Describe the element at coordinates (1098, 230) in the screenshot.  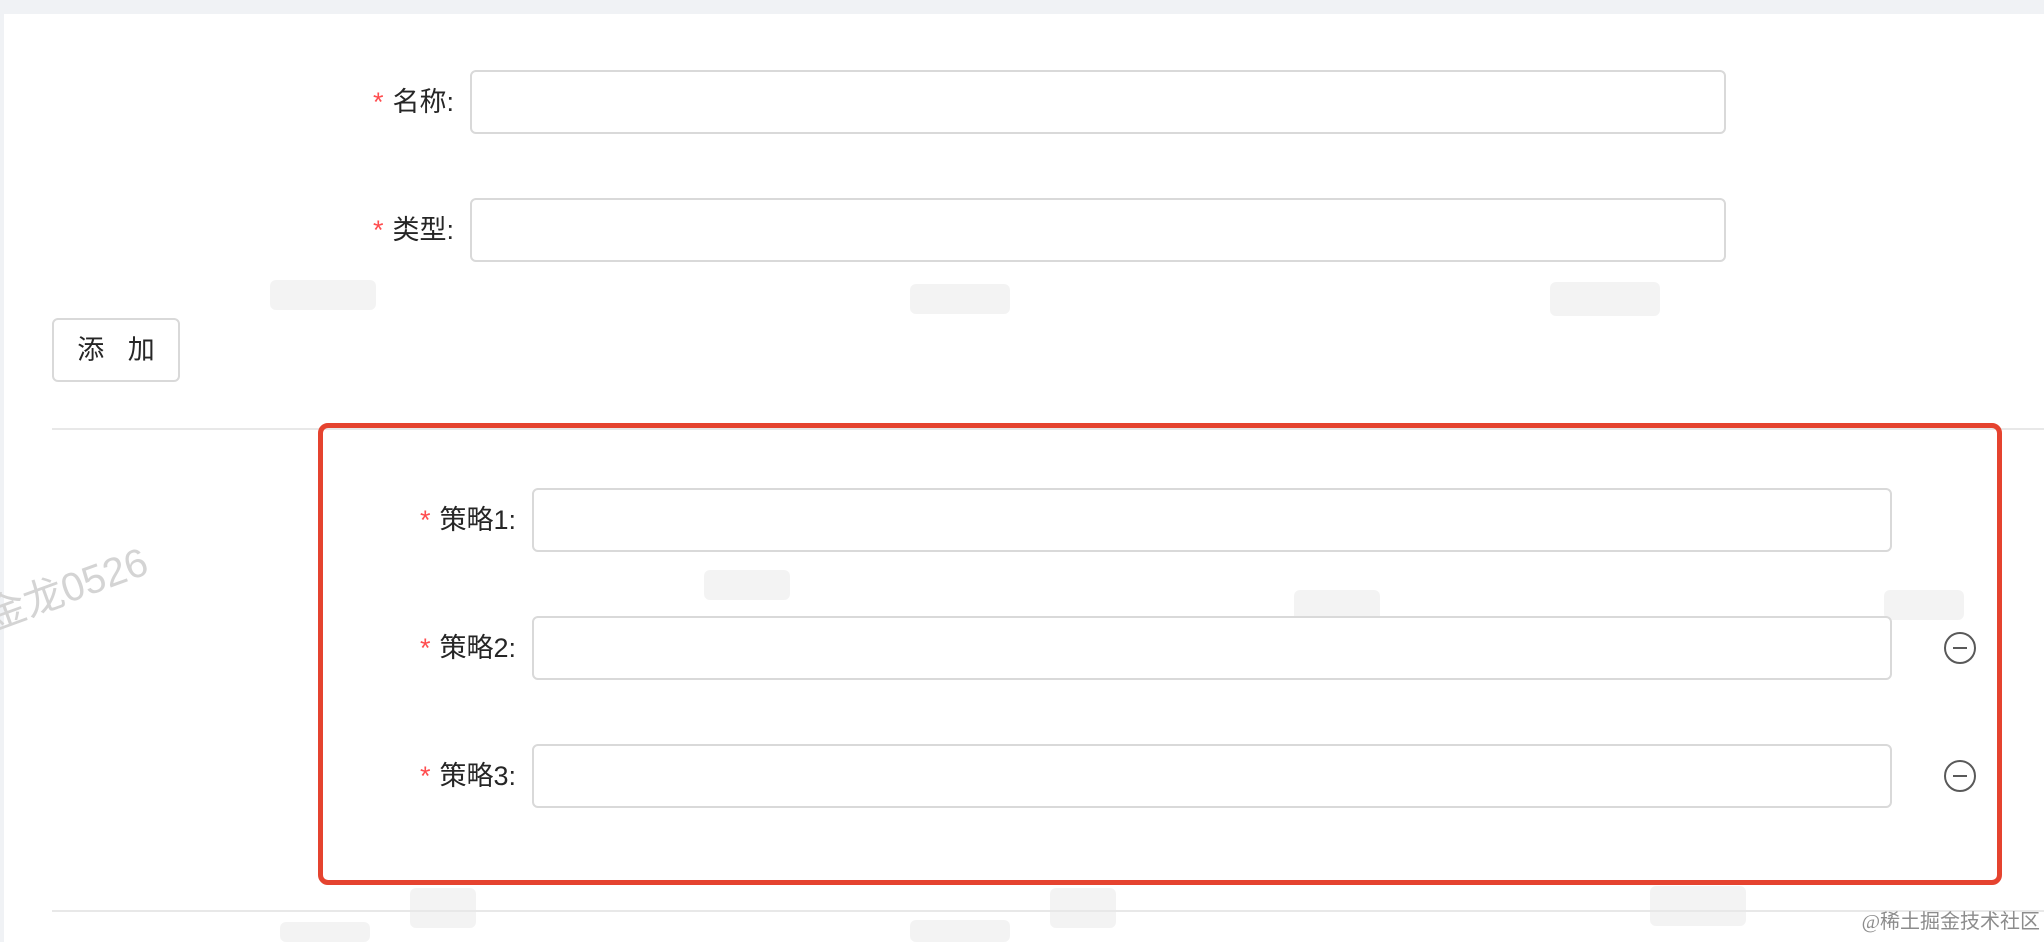
I see `type-input` at that location.